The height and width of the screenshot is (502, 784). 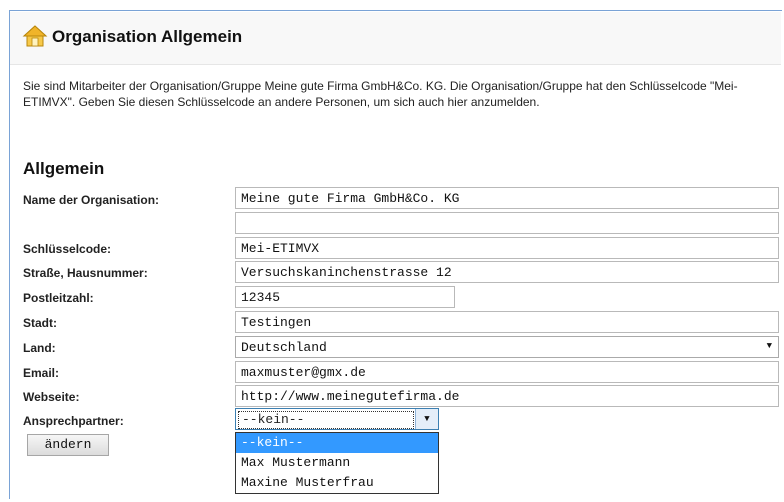 I want to click on submit-button: ändern, so click(x=68, y=445).